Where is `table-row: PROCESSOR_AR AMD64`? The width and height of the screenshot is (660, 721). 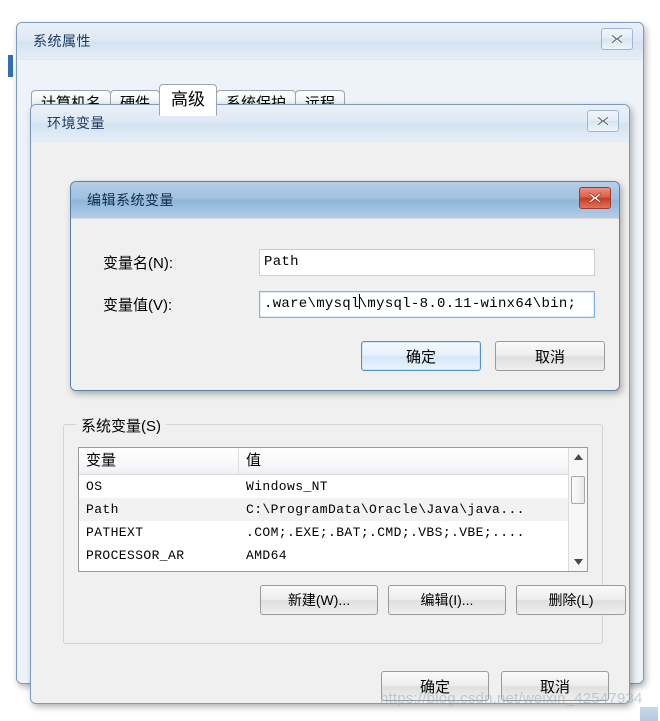 table-row: PROCESSOR_AR AMD64 is located at coordinates (333, 555).